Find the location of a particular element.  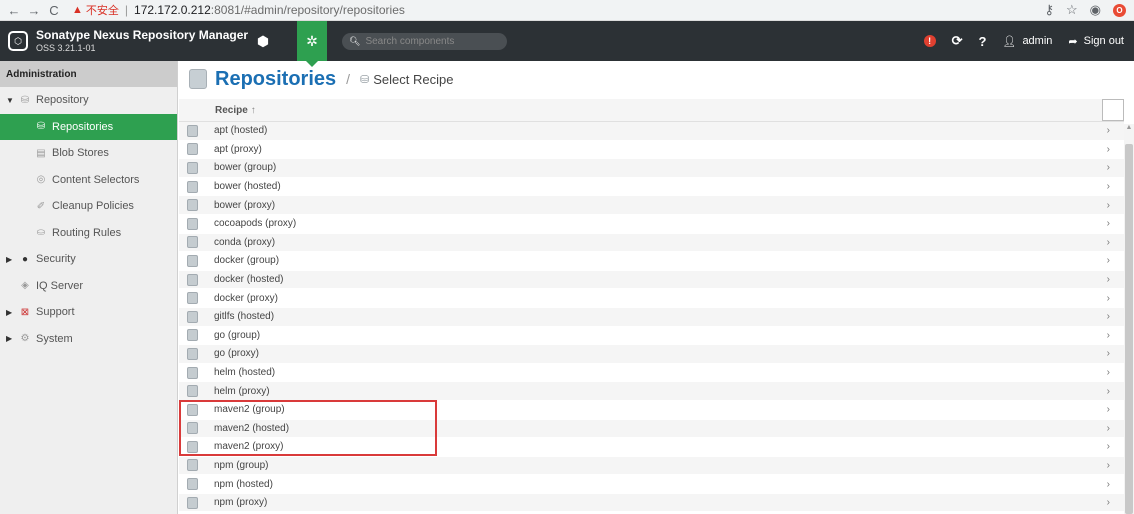

recipe-column-header: Recipe ↑ is located at coordinates (235, 110).